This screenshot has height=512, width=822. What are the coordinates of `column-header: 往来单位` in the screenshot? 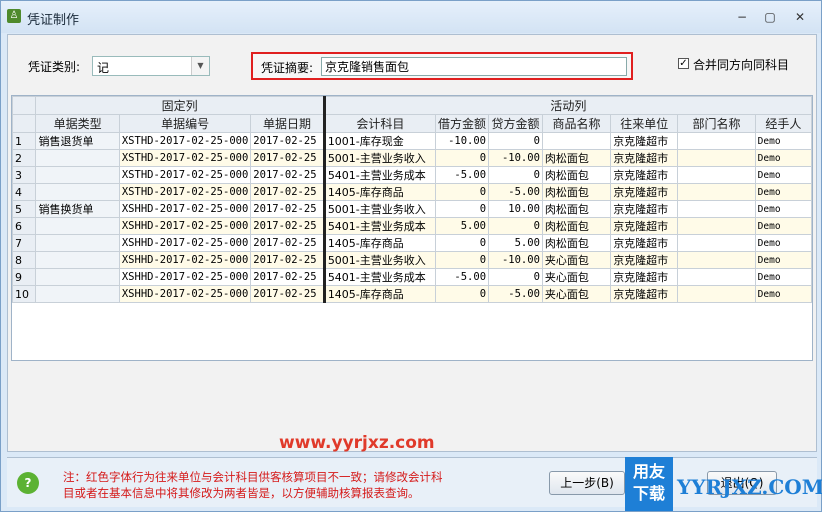 It's located at (644, 123).